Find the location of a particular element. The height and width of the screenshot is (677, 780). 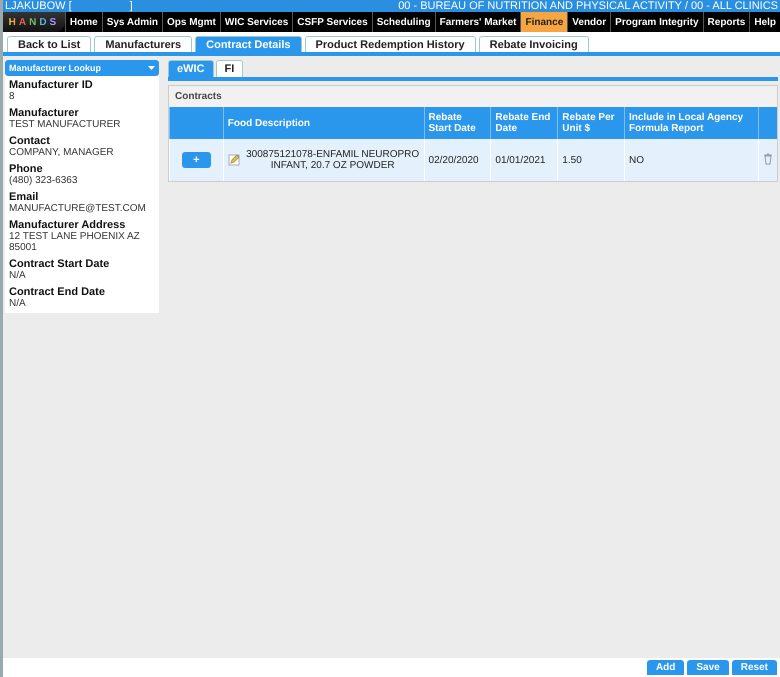

field-label: Manufacturer ID is located at coordinates (51, 85).